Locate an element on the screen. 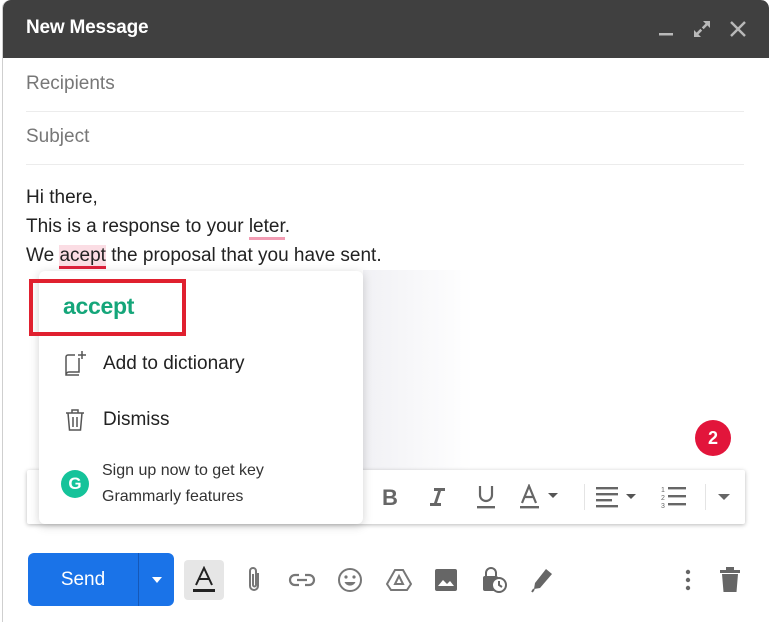 This screenshot has width=769, height=622. body-text-segment: . is located at coordinates (287, 226).